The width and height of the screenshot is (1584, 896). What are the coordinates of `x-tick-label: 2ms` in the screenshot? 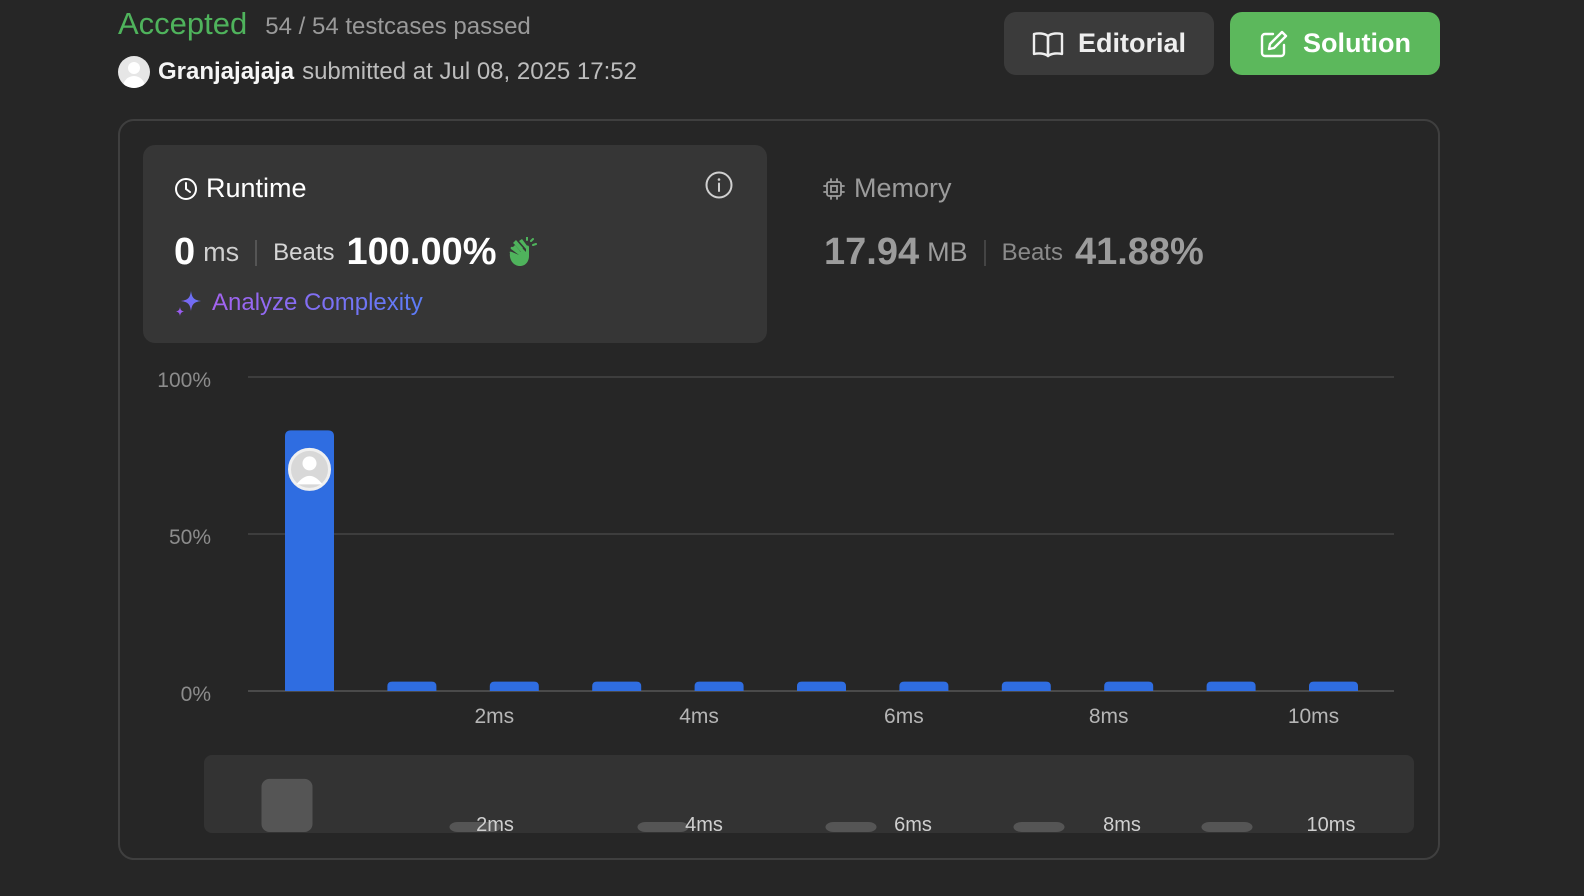 It's located at (494, 716).